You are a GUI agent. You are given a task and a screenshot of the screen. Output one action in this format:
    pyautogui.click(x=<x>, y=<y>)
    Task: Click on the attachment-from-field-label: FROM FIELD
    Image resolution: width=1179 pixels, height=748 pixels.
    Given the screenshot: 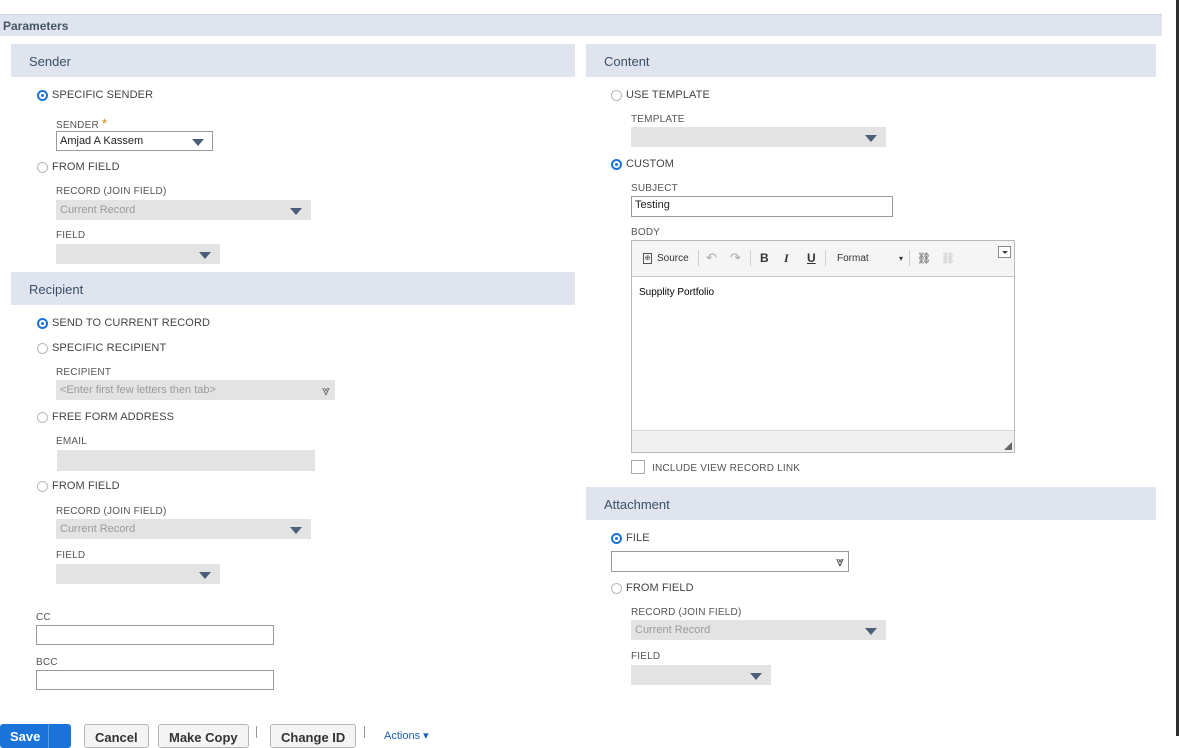 What is the action you would take?
    pyautogui.click(x=660, y=588)
    